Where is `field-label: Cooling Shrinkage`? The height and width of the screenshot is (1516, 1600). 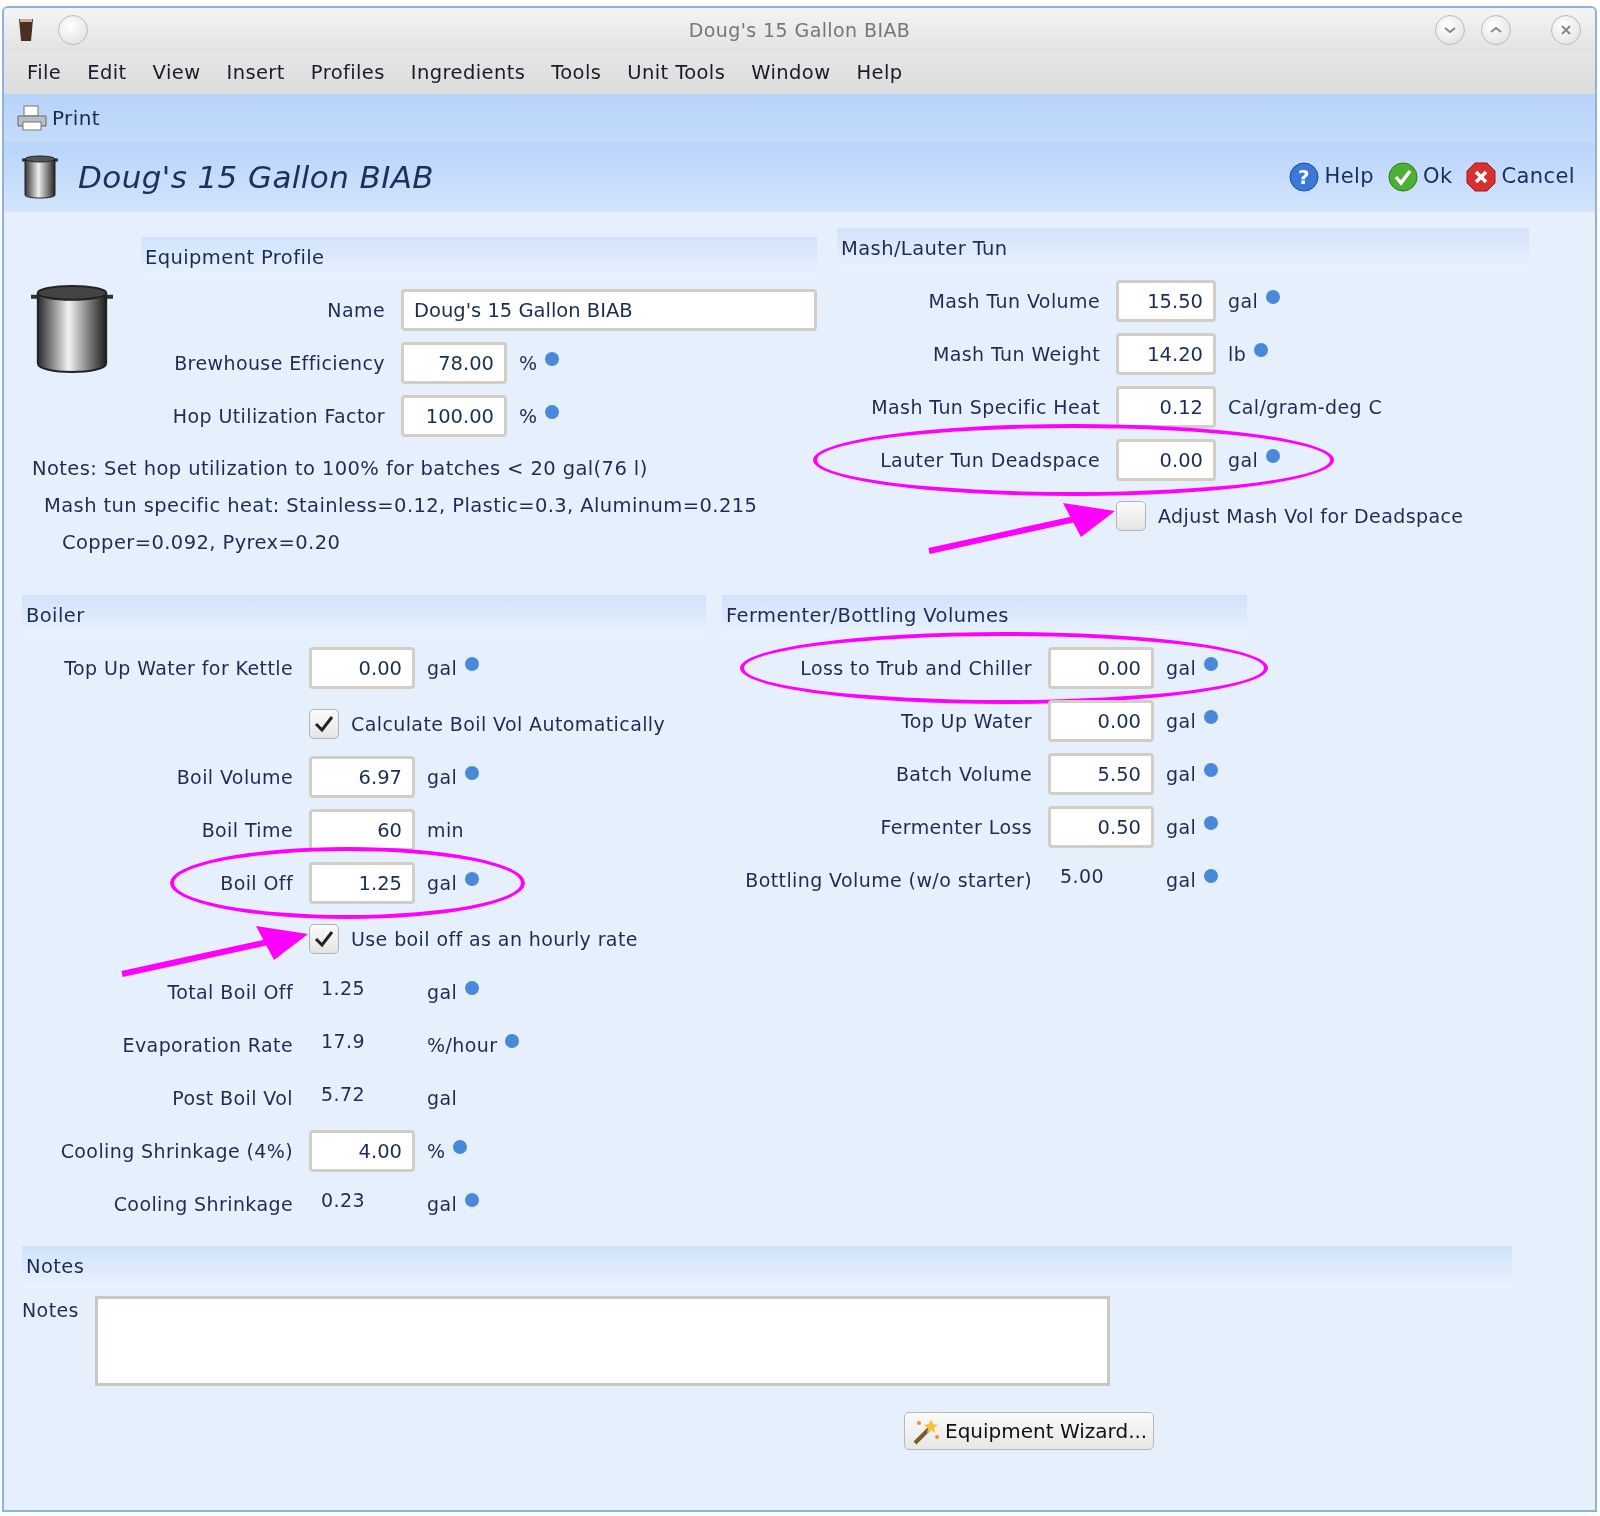 field-label: Cooling Shrinkage is located at coordinates (202, 1204).